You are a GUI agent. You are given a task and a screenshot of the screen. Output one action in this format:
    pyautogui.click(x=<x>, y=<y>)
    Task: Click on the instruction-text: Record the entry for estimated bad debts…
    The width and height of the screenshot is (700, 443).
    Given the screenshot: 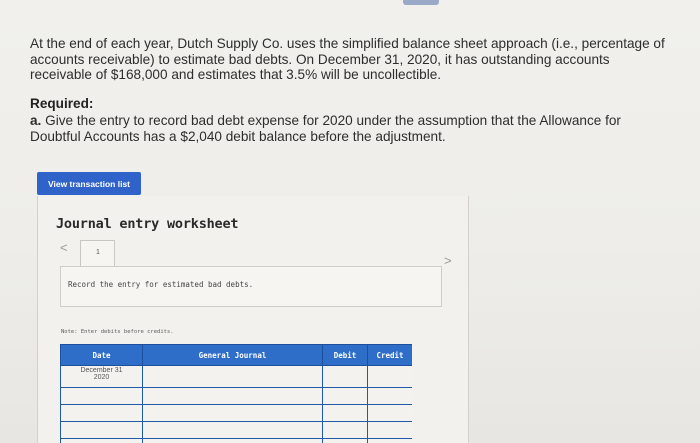 What is the action you would take?
    pyautogui.click(x=161, y=284)
    